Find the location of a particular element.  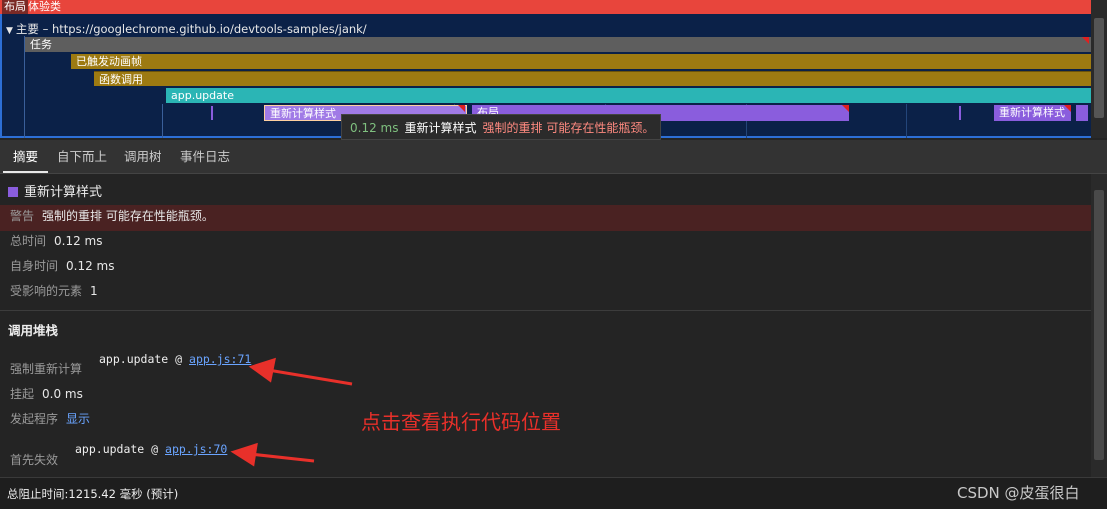

total-blocking-time: 总阻止时间:1215.42 毫秒 (预计) is located at coordinates (93, 494).